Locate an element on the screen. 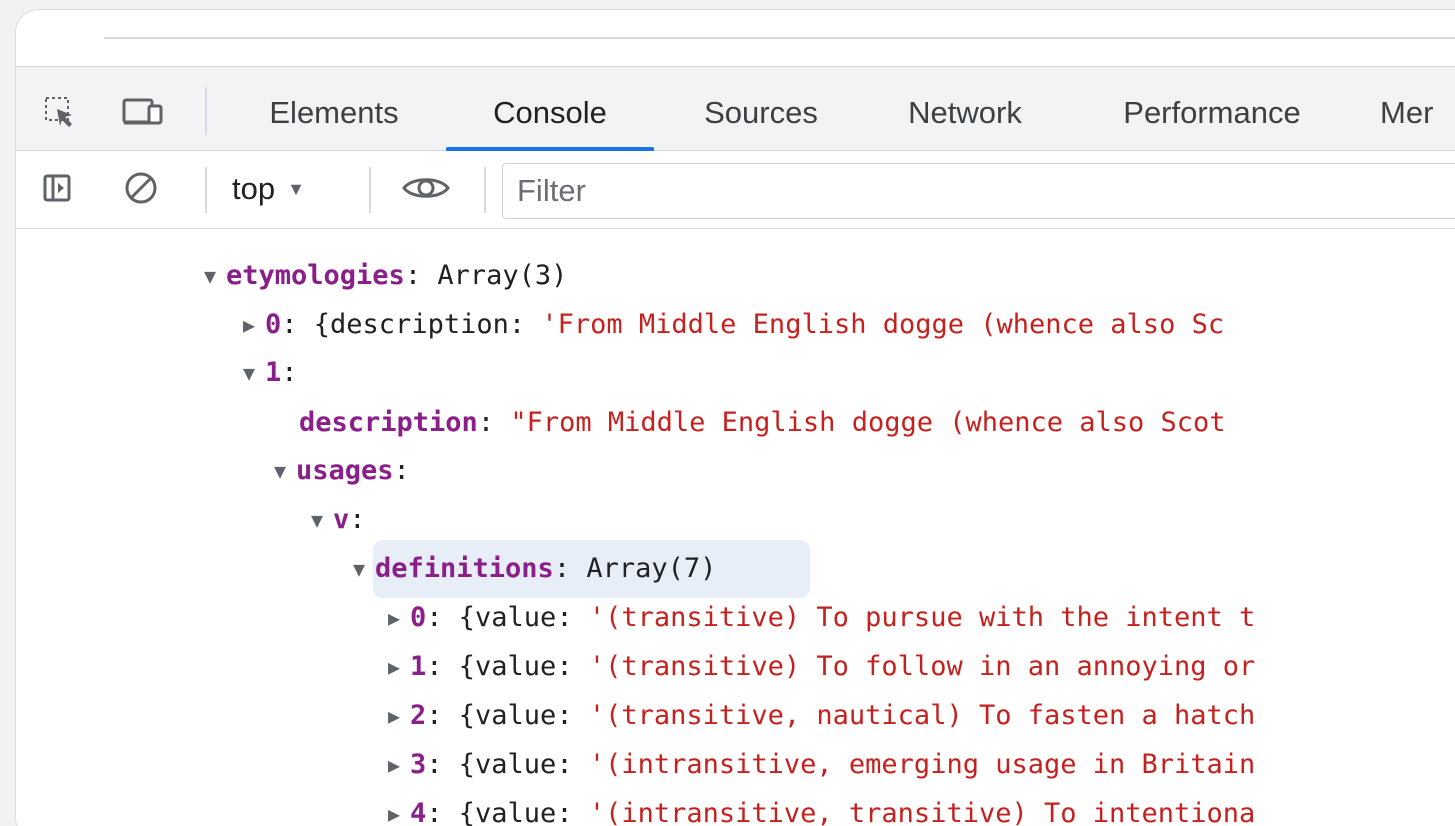  top-rule is located at coordinates (779, 38).